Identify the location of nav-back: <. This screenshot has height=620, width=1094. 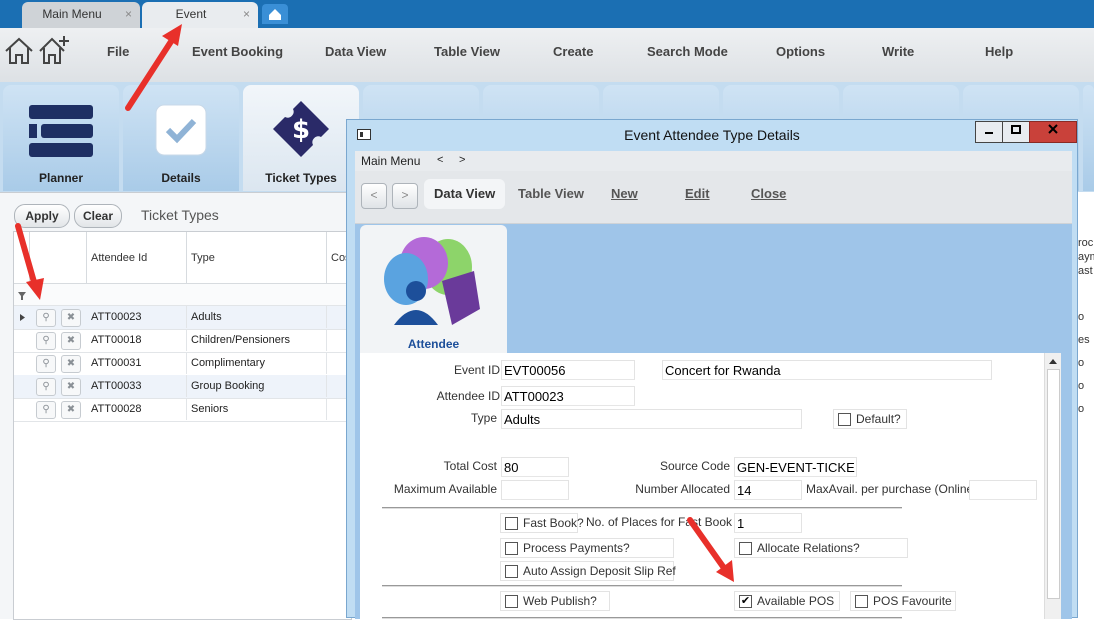
(440, 160).